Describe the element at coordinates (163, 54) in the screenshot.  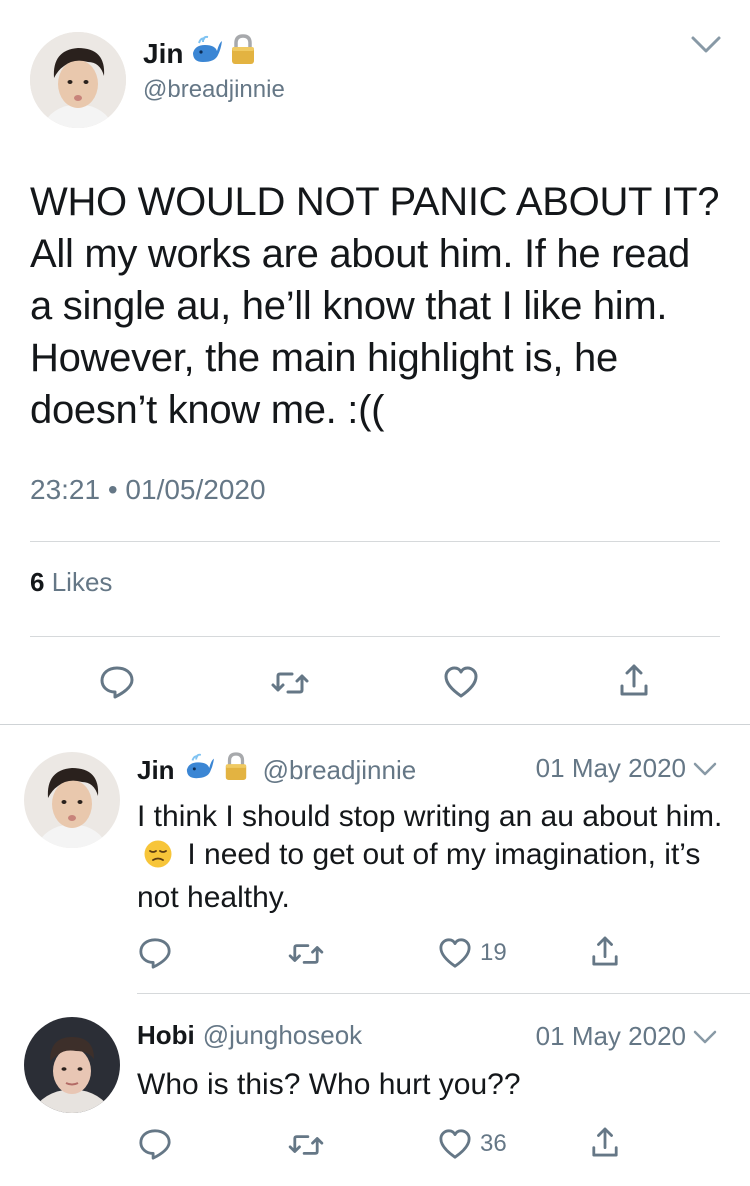
I see `user-name: Jin` at that location.